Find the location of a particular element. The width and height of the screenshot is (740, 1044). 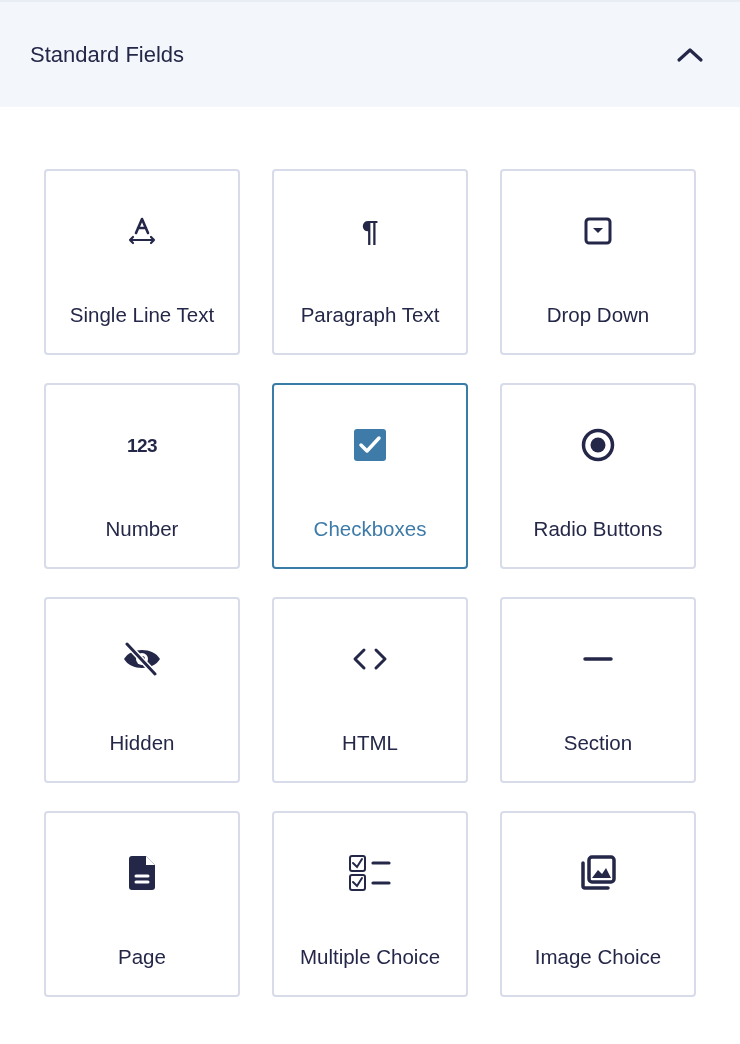

field-tile: ¶ Paragraph Text is located at coordinates (370, 262).